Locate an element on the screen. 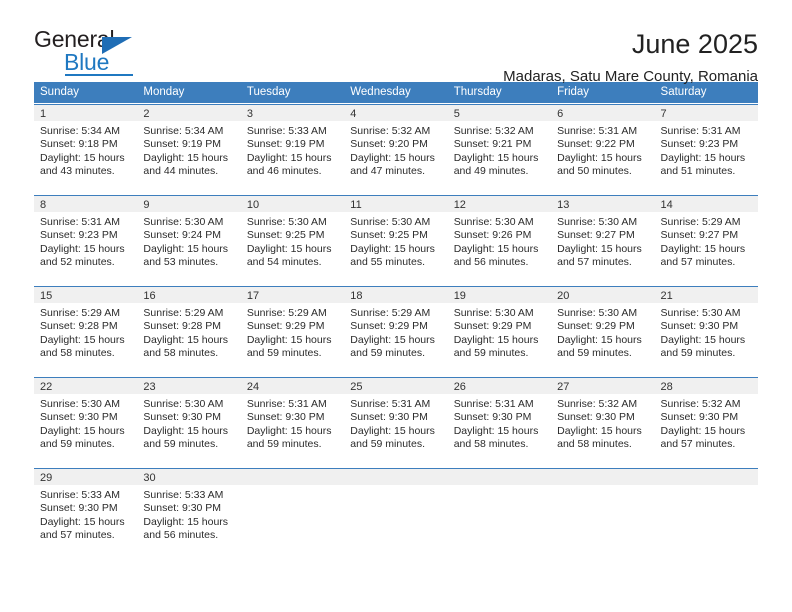  sunset-text: Sunset: 9:23 PM is located at coordinates (699, 144).